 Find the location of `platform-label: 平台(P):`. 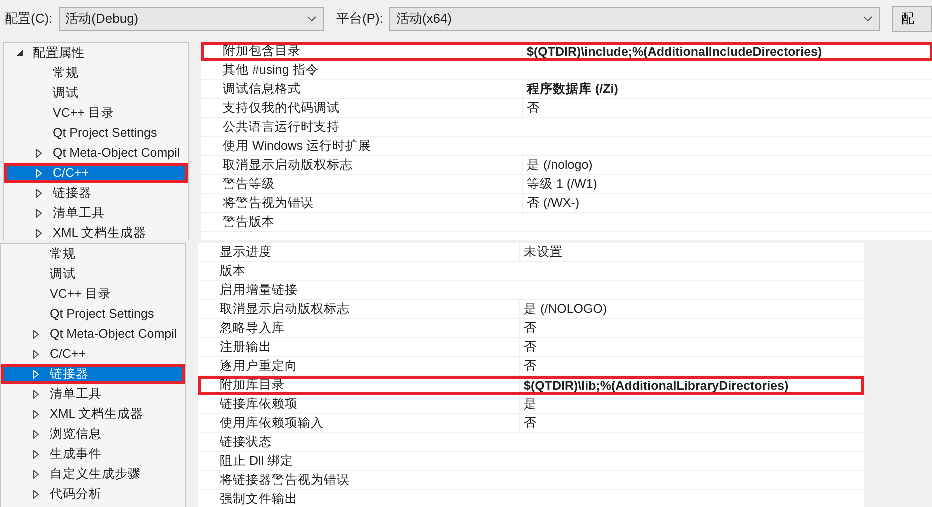

platform-label: 平台(P): is located at coordinates (360, 19).